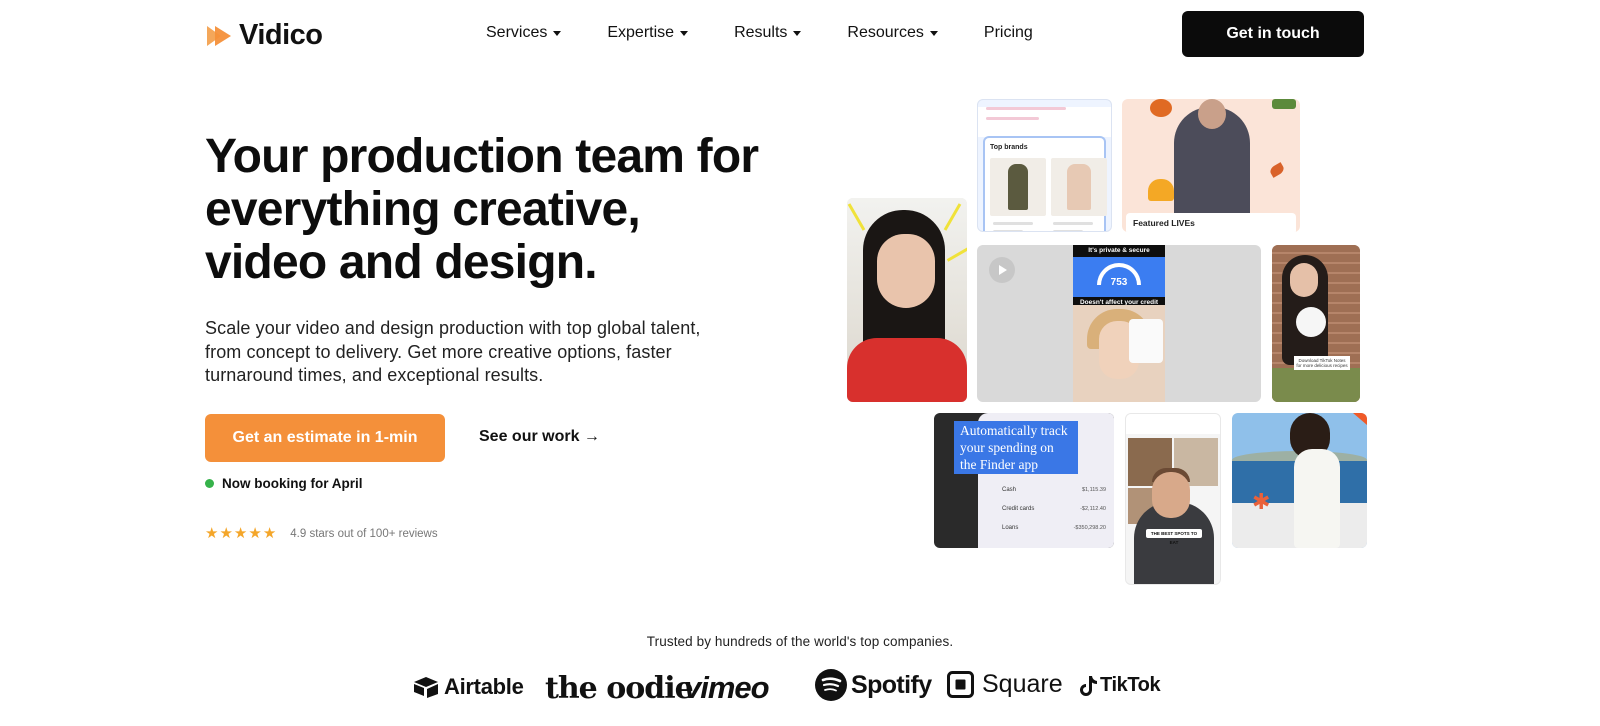  What do you see at coordinates (960, 684) in the screenshot?
I see `square-icon` at bounding box center [960, 684].